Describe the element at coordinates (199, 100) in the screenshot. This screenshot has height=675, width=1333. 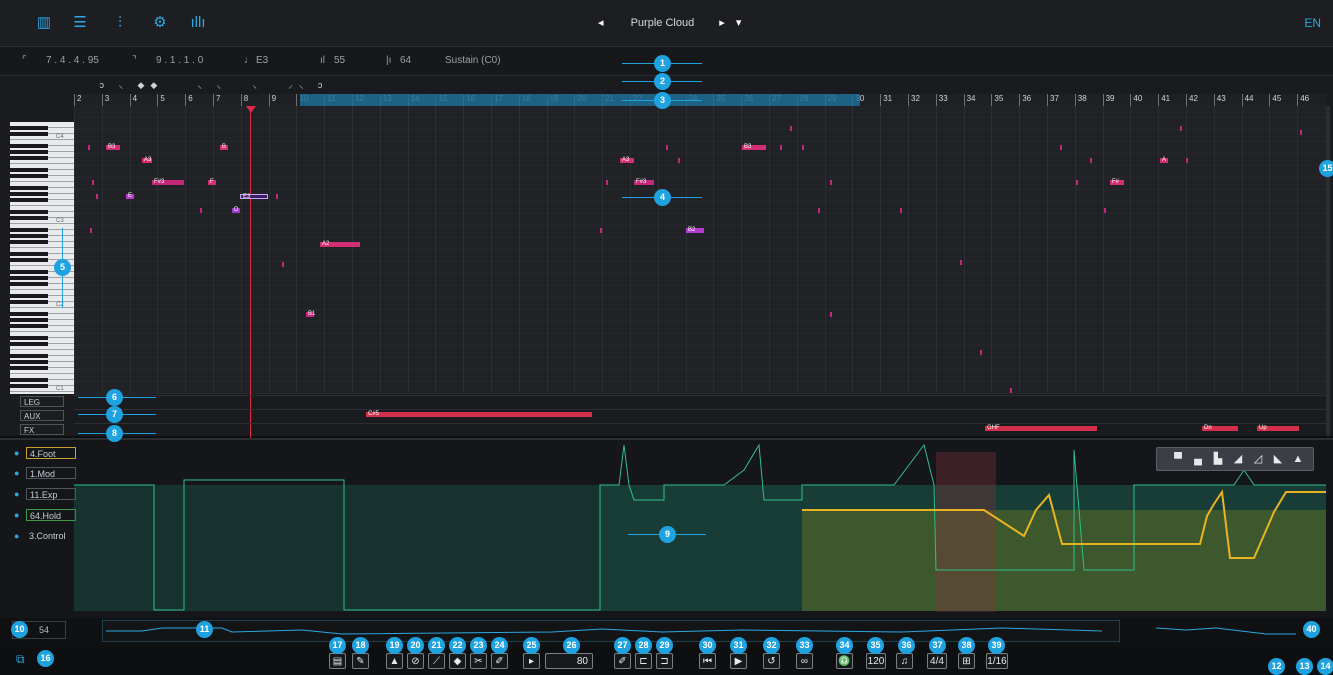
I see `bar-number: 6` at that location.